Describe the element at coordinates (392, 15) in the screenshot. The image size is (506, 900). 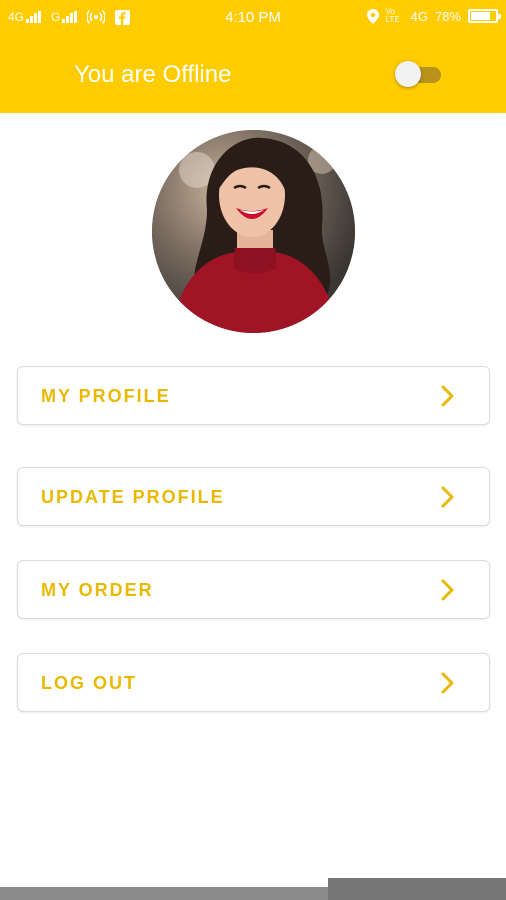
I see `volte-label: Vo LTE` at that location.